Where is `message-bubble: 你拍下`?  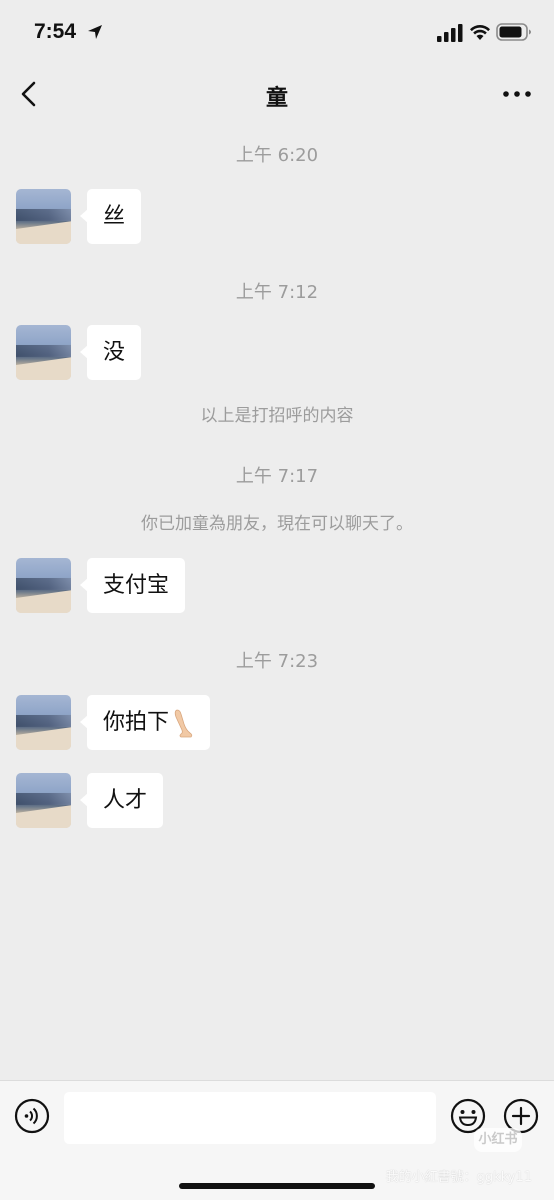
message-bubble: 你拍下 is located at coordinates (145, 722).